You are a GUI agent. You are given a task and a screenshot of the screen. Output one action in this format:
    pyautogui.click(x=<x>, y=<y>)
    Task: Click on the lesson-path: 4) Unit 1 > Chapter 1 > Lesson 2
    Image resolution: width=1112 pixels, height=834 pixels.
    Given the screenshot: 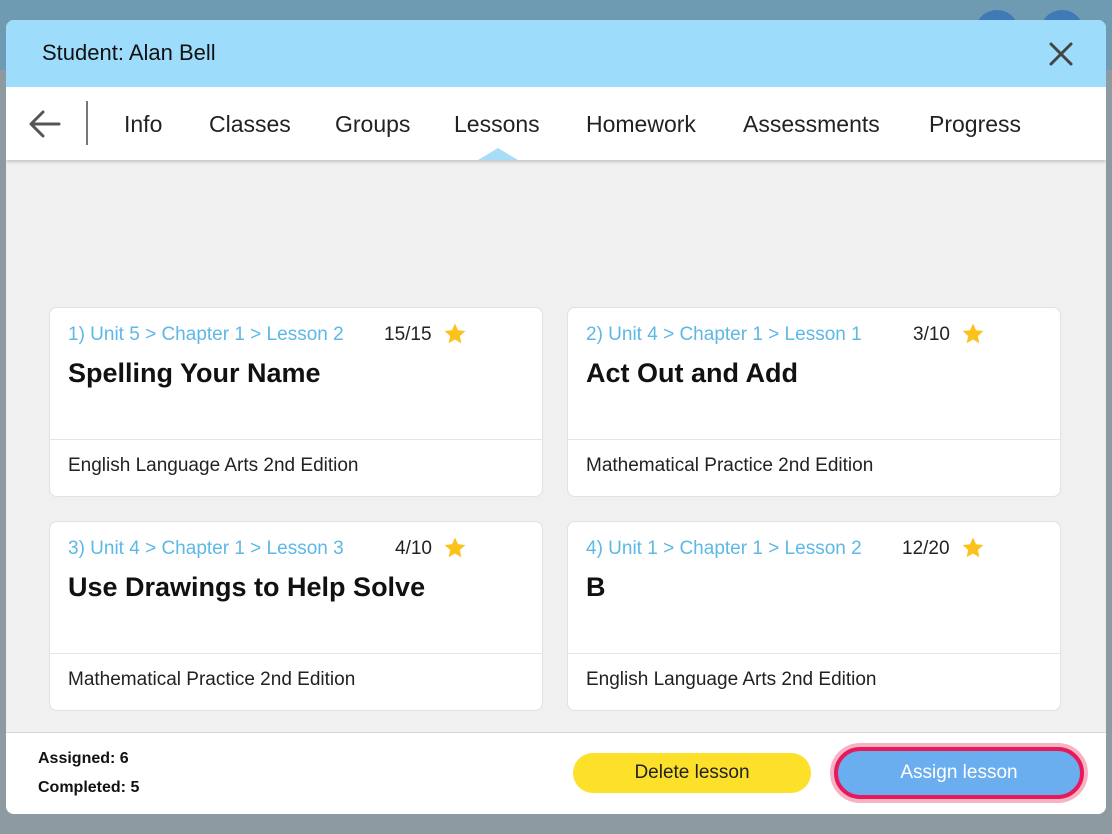 What is the action you would take?
    pyautogui.click(x=724, y=548)
    